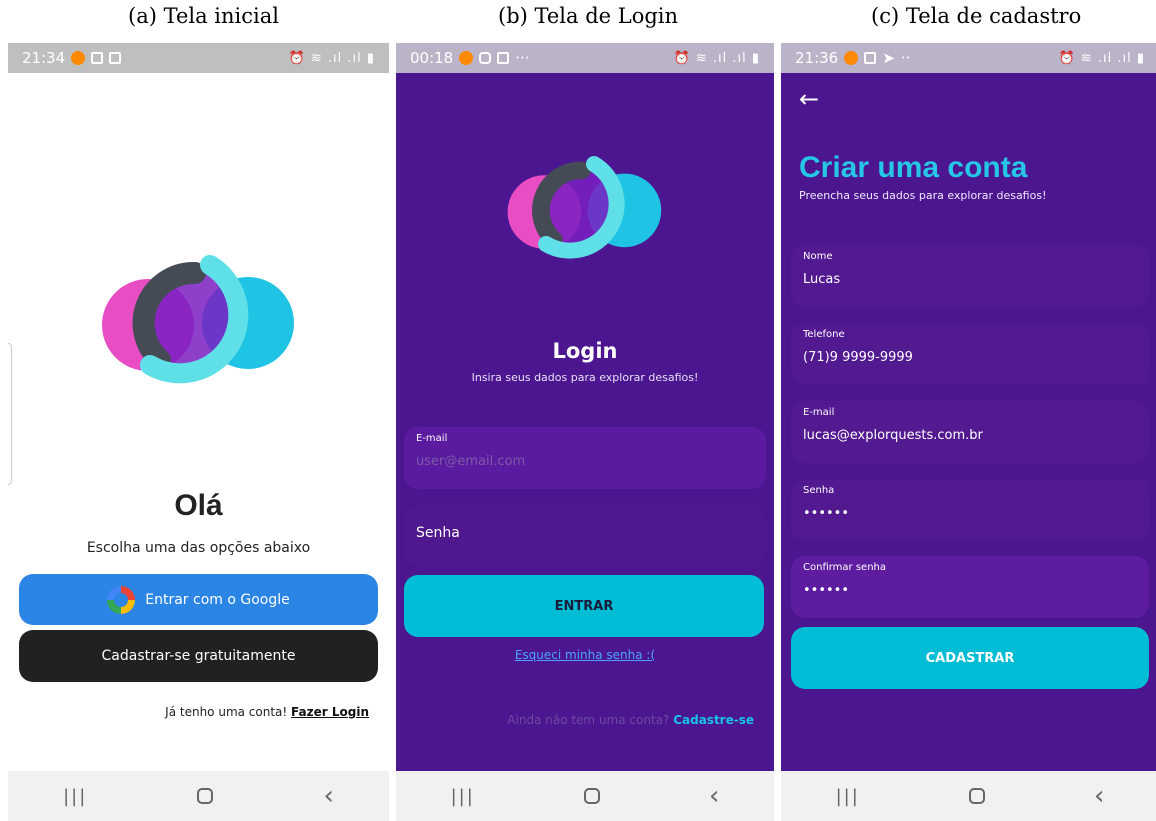 This screenshot has width=1156, height=821. I want to click on field-label: Confirmar senha, so click(844, 567).